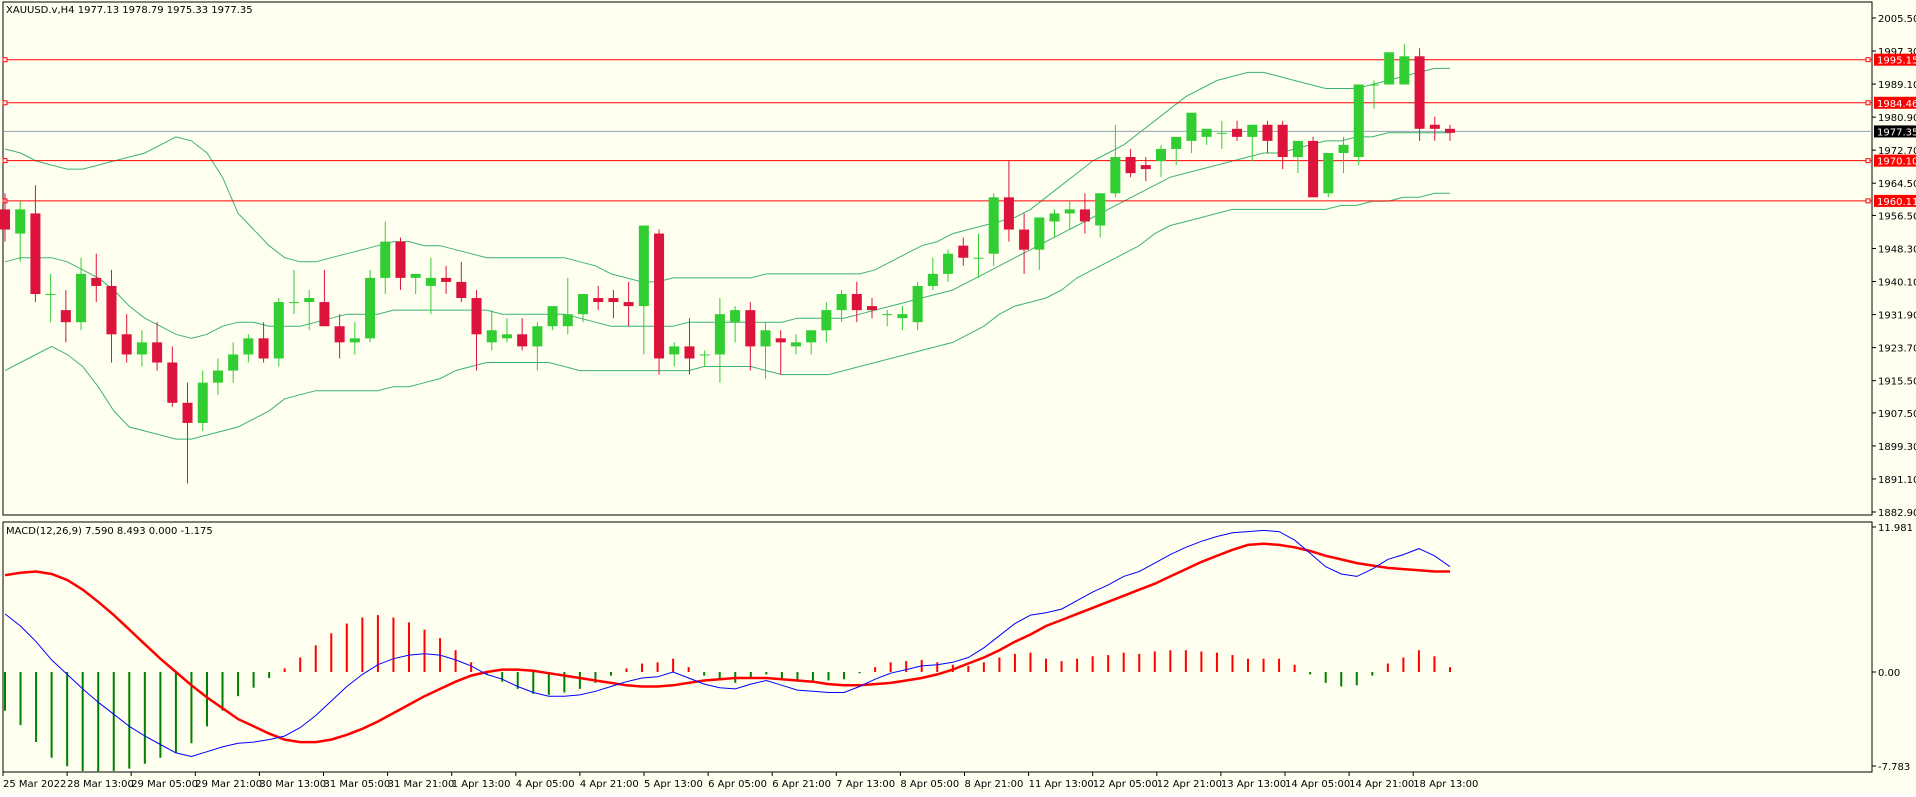 This screenshot has width=1916, height=797. I want to click on y-tick-label: 2005.50, so click(1897, 19).